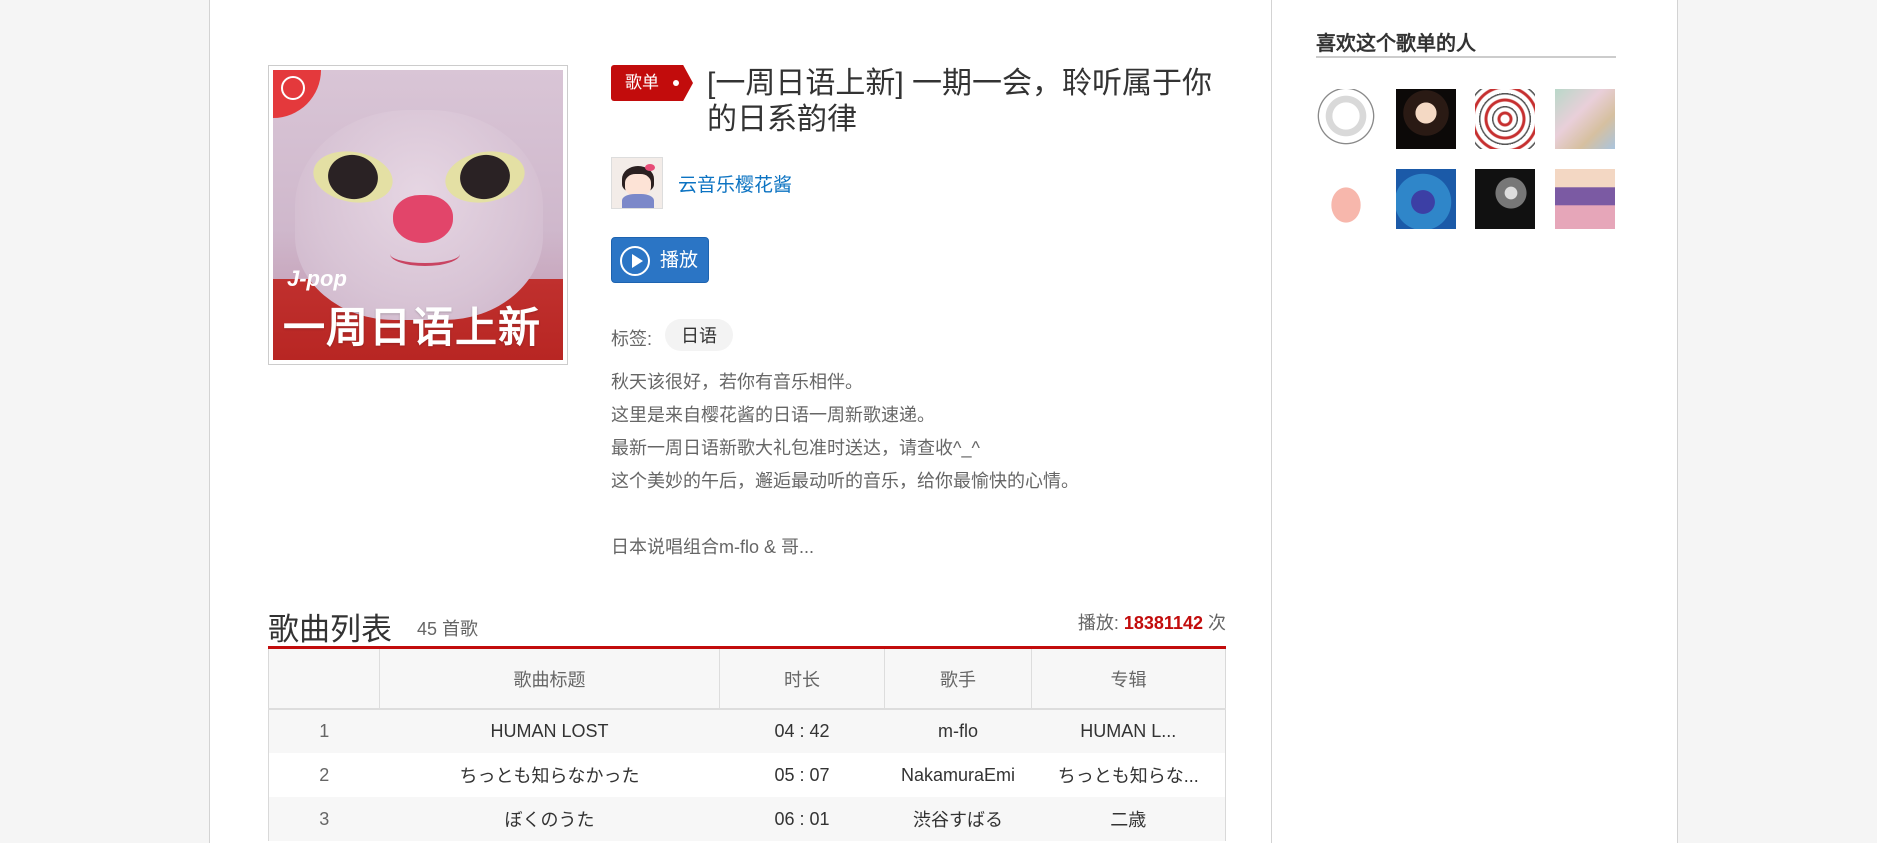  What do you see at coordinates (802, 679) in the screenshot?
I see `col-header-duration: 时长` at bounding box center [802, 679].